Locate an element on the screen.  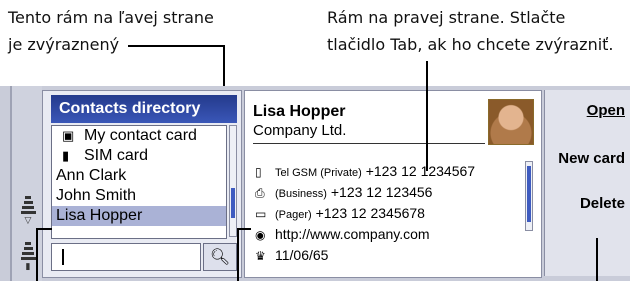
divider is located at coordinates (369, 143).